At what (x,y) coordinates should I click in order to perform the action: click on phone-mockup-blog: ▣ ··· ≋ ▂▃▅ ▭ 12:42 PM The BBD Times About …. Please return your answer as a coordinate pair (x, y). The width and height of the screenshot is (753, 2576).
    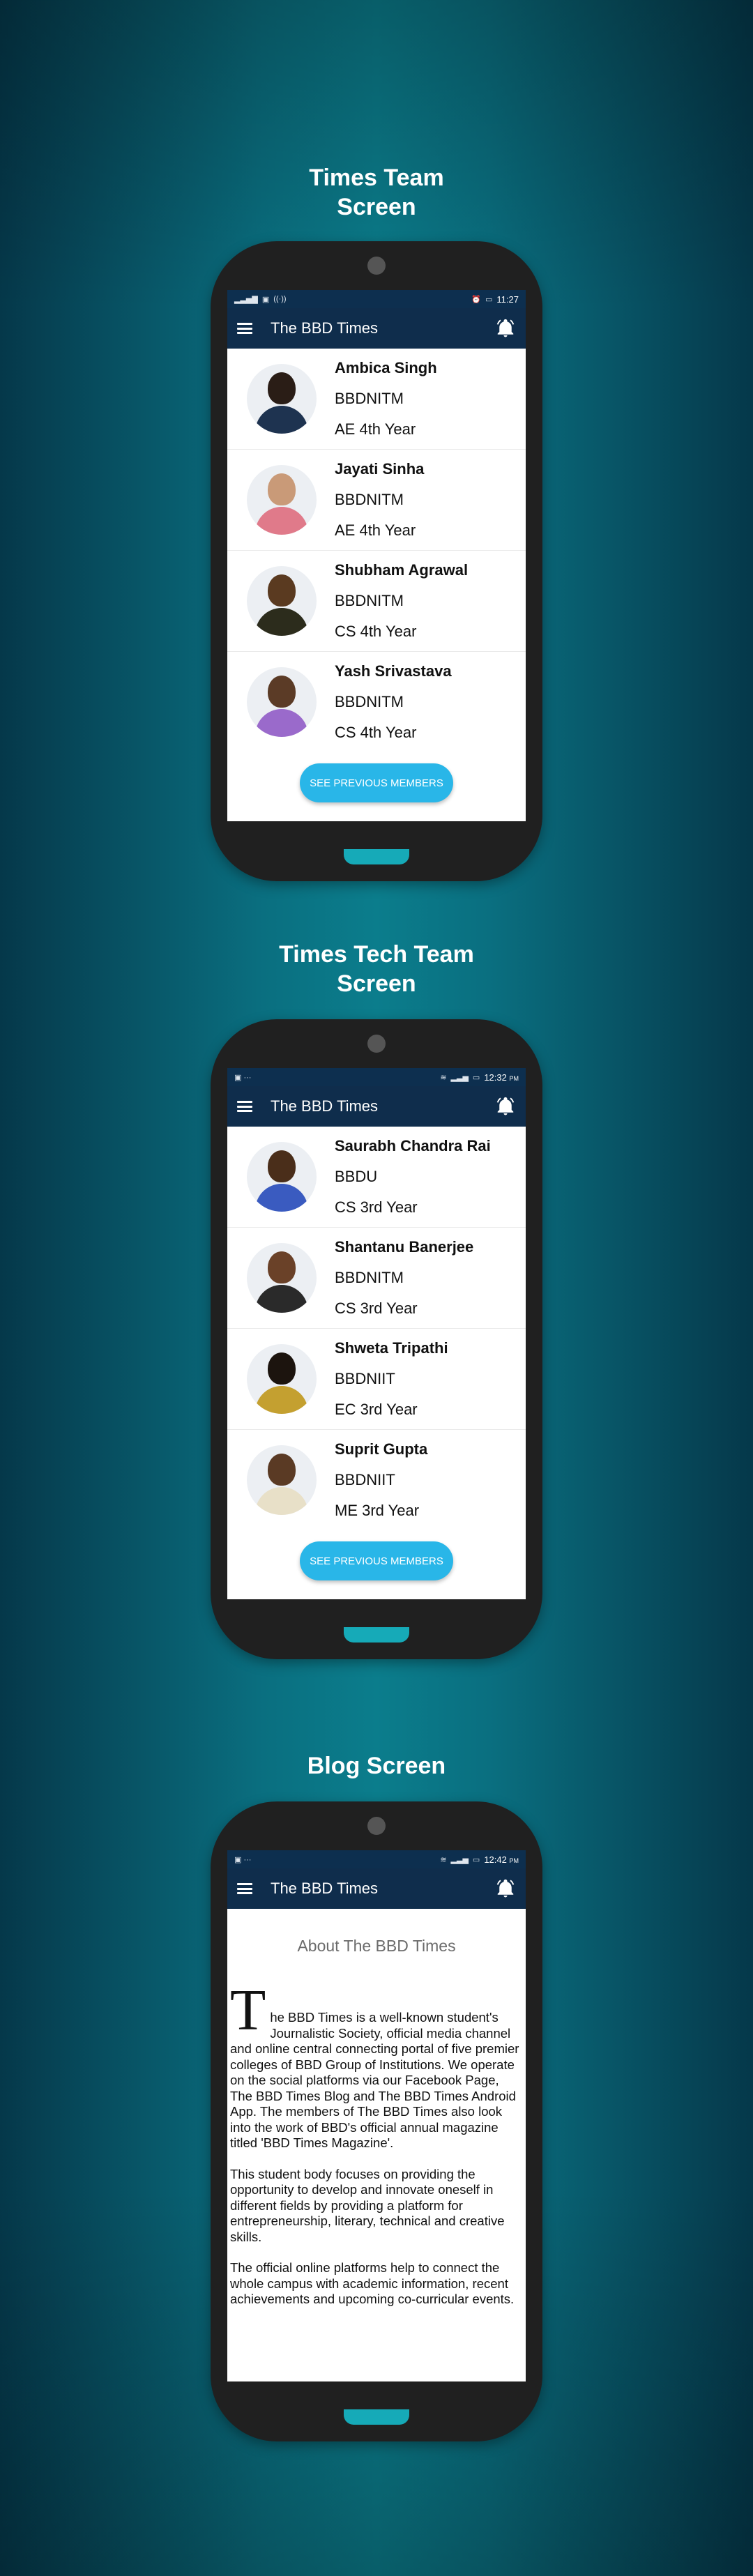
    Looking at the image, I should click on (376, 2121).